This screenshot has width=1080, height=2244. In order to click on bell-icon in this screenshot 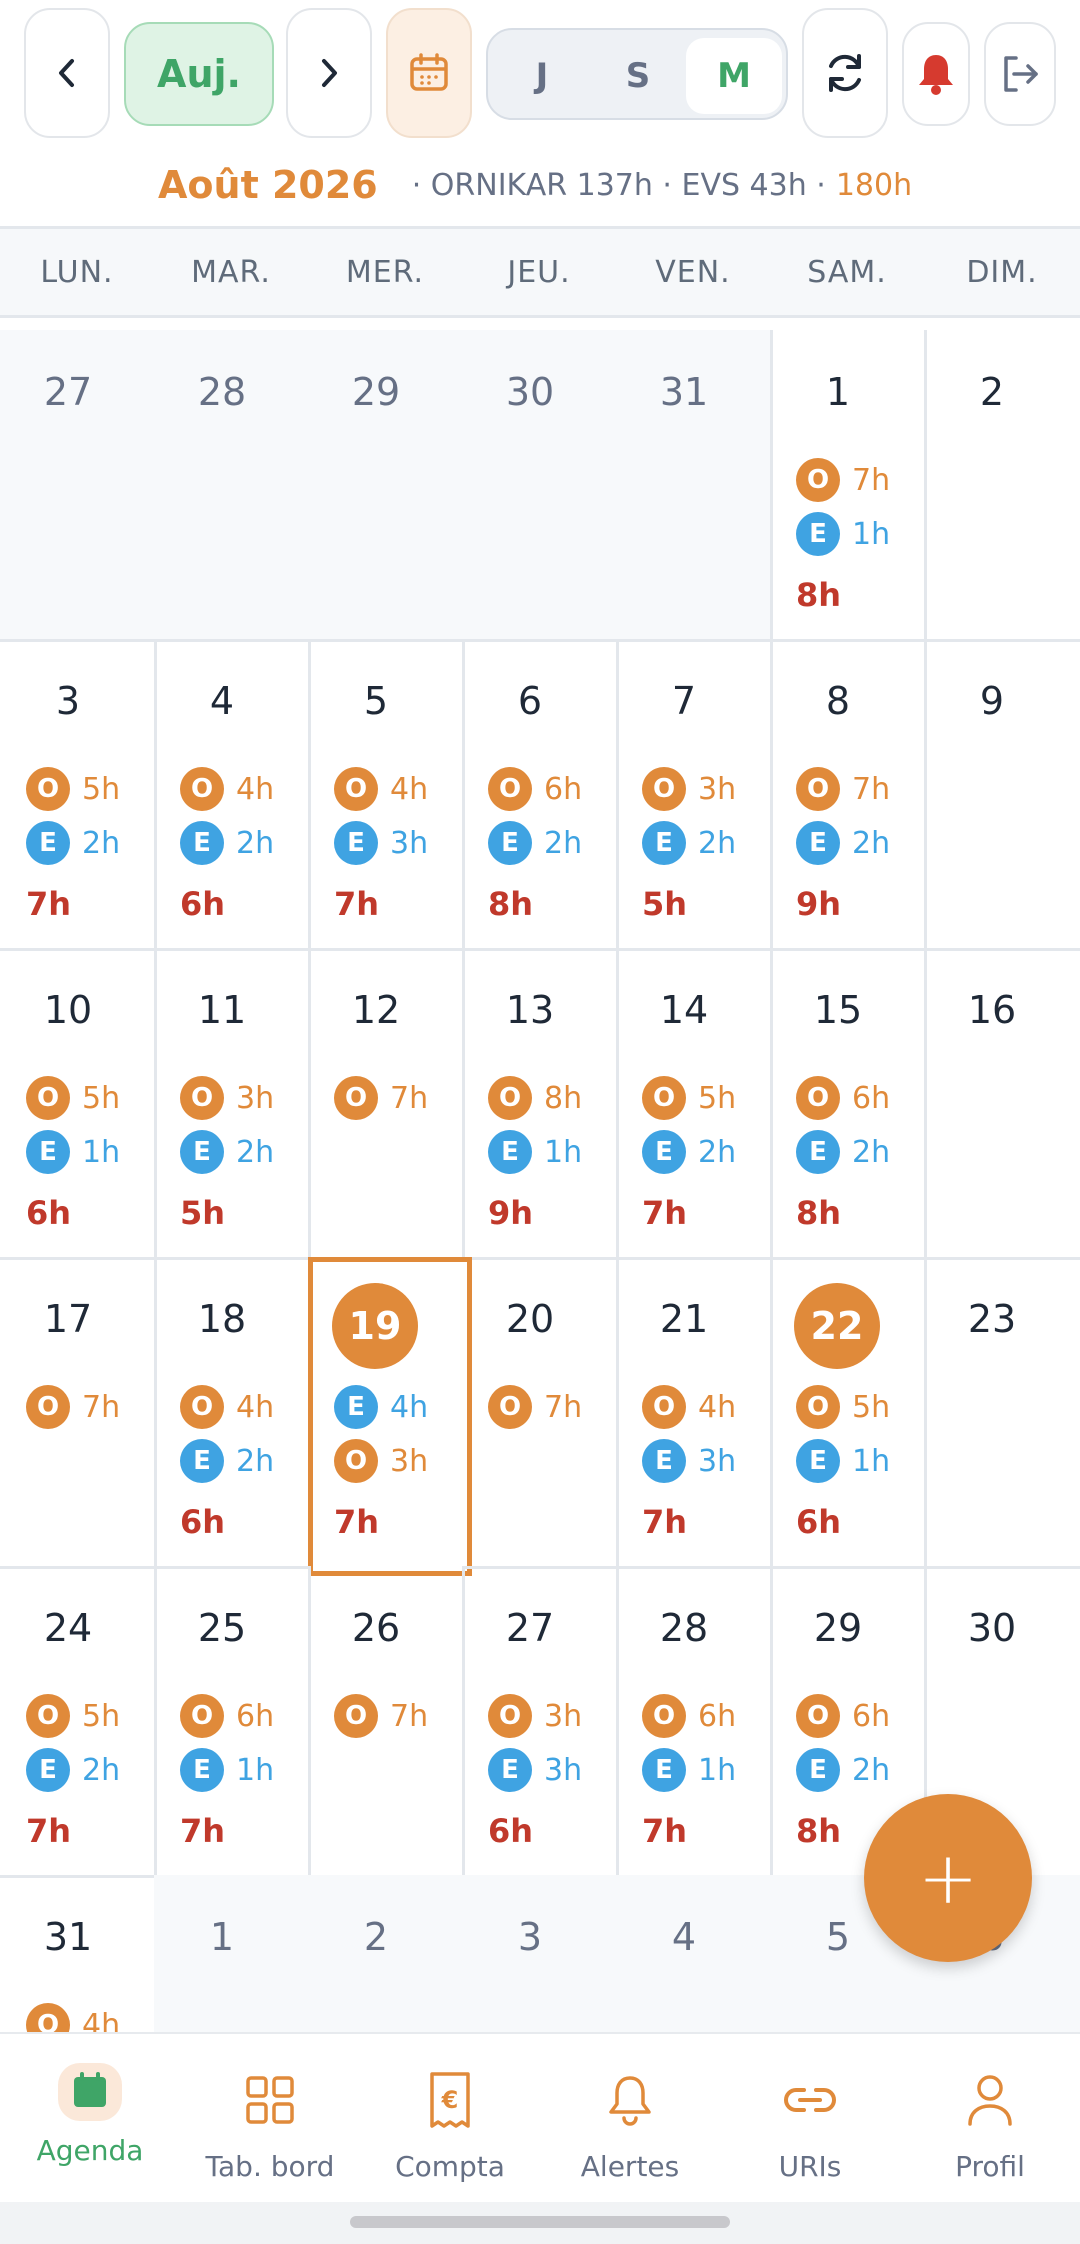, I will do `click(630, 2100)`.